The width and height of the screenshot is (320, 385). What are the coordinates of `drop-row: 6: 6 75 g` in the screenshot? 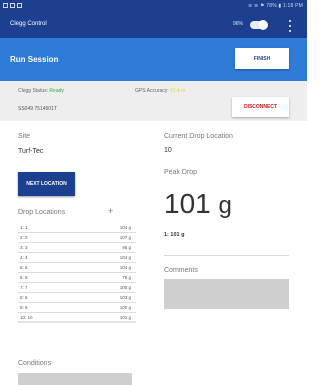 It's located at (77, 278).